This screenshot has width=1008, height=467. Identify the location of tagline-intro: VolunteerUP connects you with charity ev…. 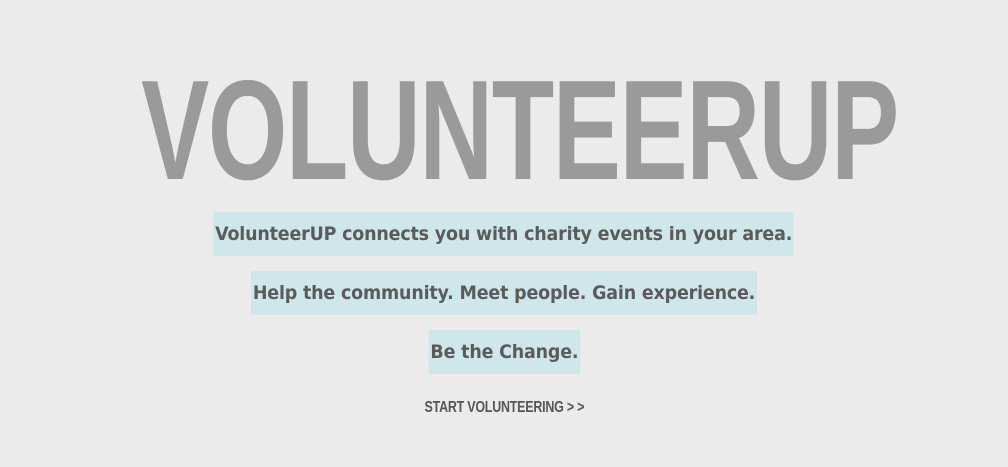
(504, 234).